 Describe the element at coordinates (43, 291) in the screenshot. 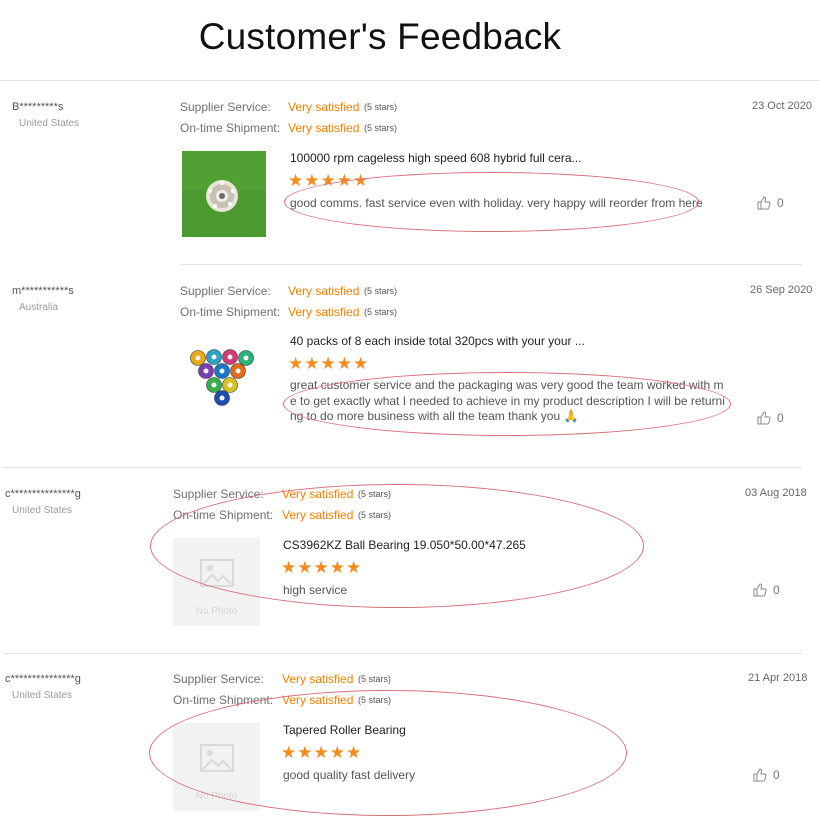

I see `reviewer-name: m***********s` at that location.